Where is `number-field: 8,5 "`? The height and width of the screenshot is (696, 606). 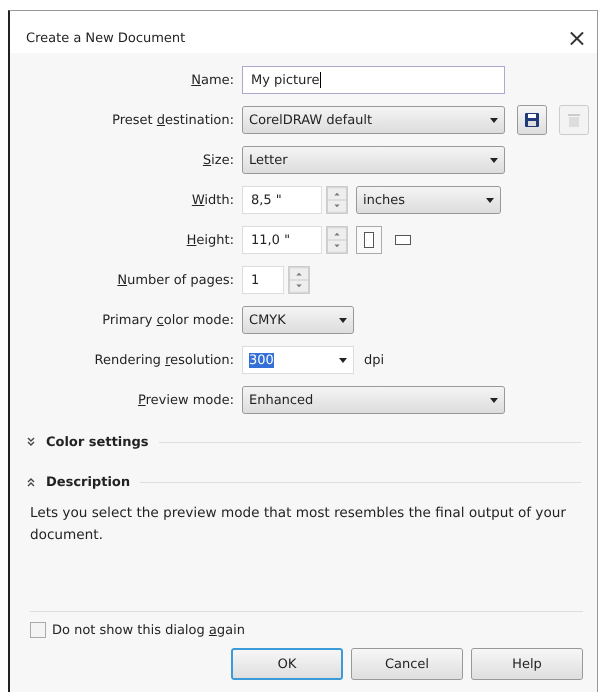 number-field: 8,5 " is located at coordinates (282, 200).